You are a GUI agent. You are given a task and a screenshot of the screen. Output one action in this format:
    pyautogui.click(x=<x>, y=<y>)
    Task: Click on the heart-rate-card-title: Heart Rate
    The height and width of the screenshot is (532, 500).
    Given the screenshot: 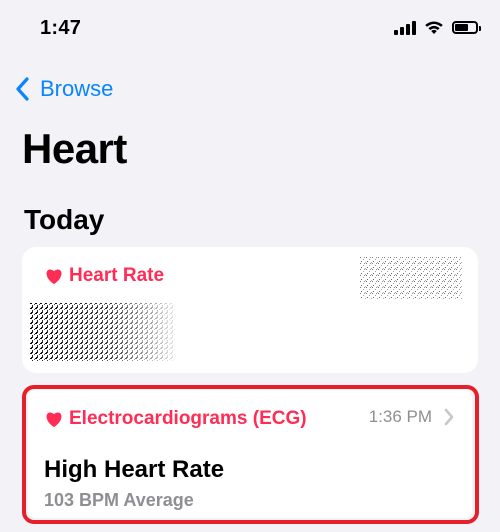 What is the action you would take?
    pyautogui.click(x=117, y=275)
    